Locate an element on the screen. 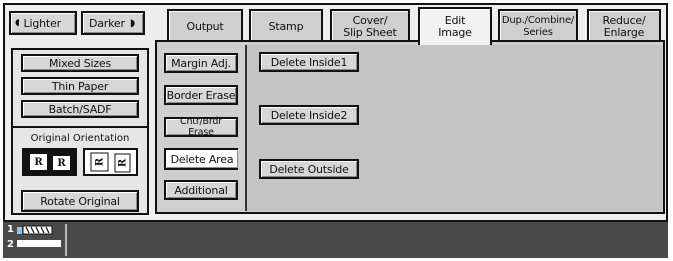 The height and width of the screenshot is (261, 673). additional-label: Additional is located at coordinates (201, 190).